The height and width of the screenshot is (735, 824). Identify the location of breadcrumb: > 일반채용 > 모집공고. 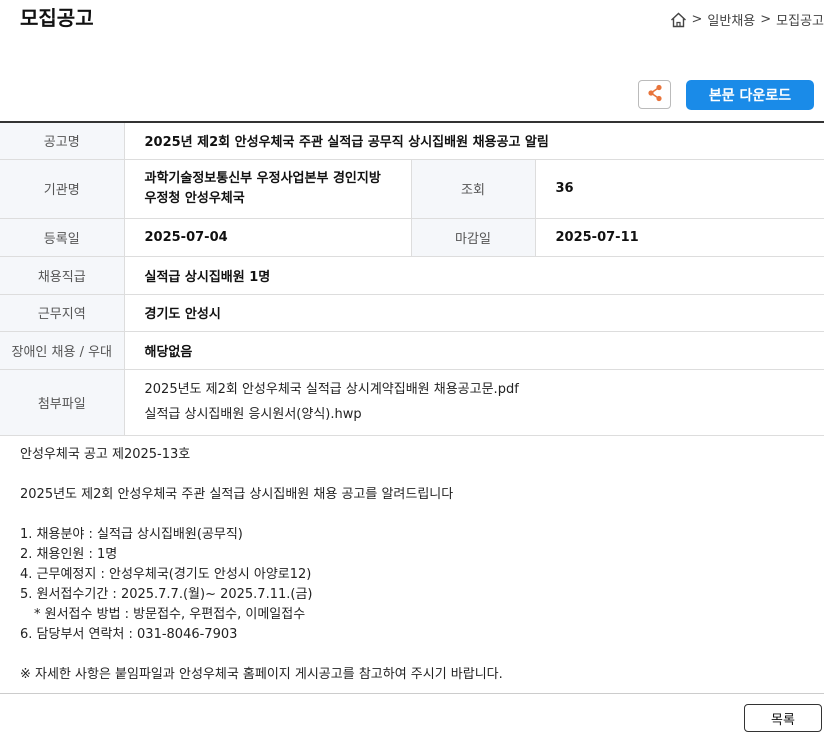
(747, 19).